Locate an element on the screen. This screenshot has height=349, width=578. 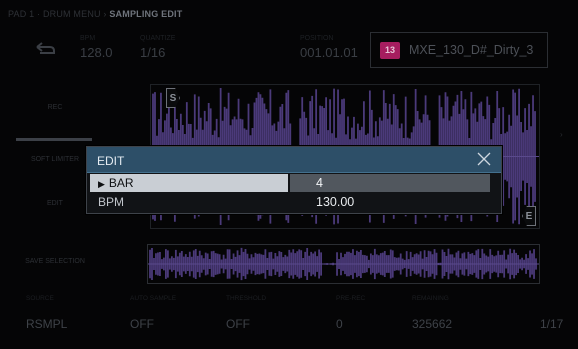
quantize-display: QUANTIZE 1/16 is located at coordinates (157, 47).